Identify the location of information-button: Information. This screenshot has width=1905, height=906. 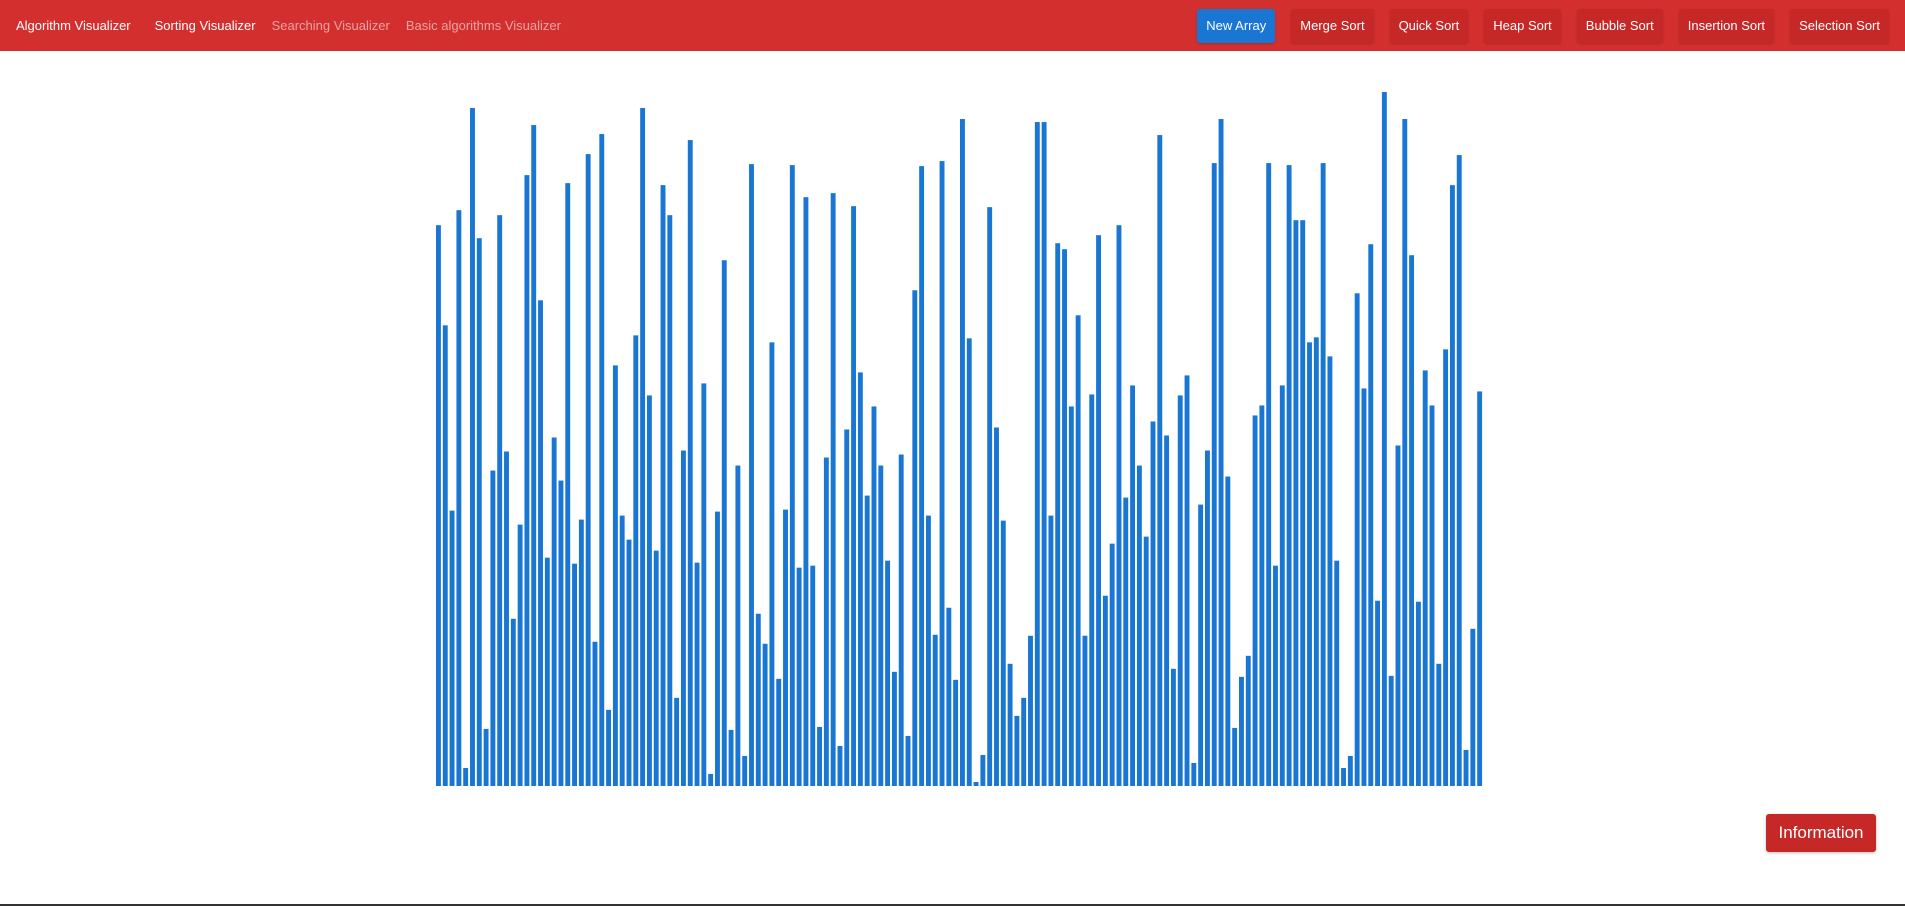
(1821, 833).